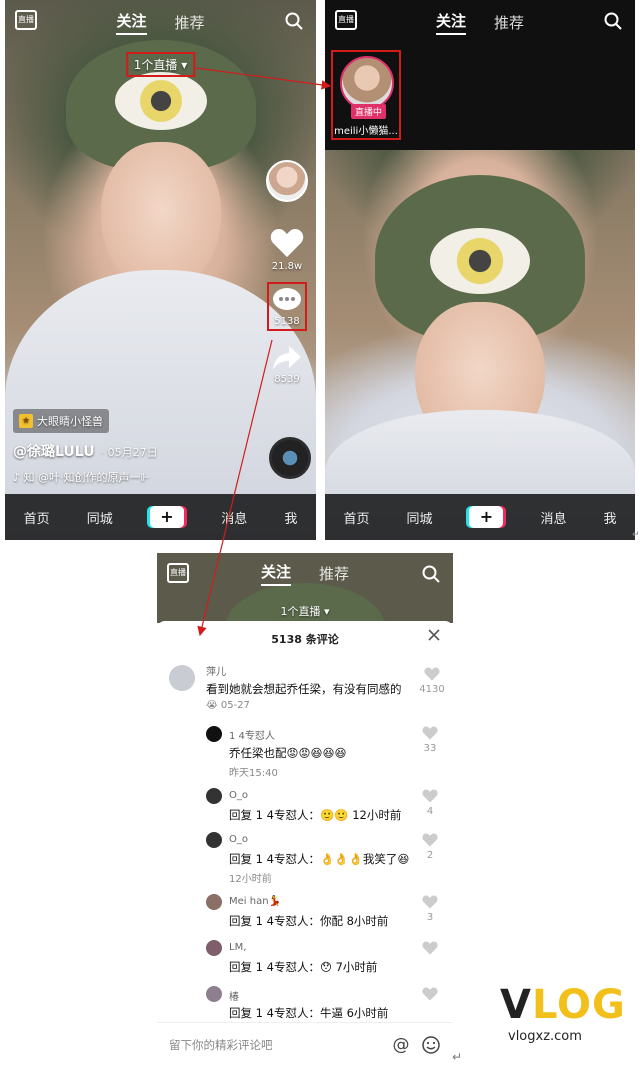 The width and height of the screenshot is (640, 1066). I want to click on annotation-arrows, so click(263, 352).